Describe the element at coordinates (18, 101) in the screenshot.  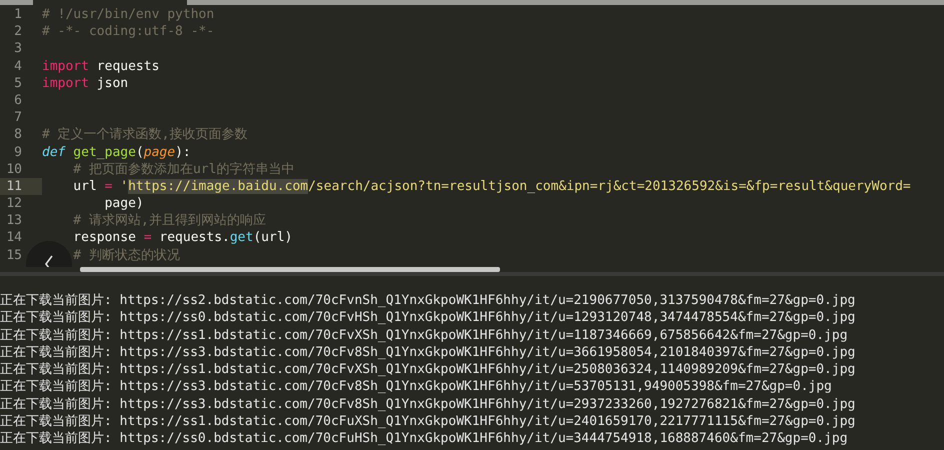
I see `line-number: 6` at that location.